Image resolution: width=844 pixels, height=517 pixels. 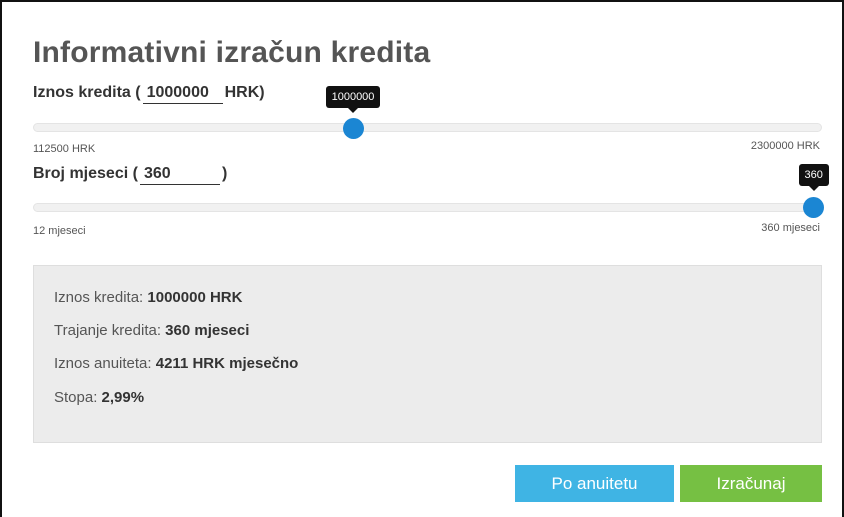 What do you see at coordinates (353, 99) in the screenshot?
I see `loan-amount-tooltip: 1000000` at bounding box center [353, 99].